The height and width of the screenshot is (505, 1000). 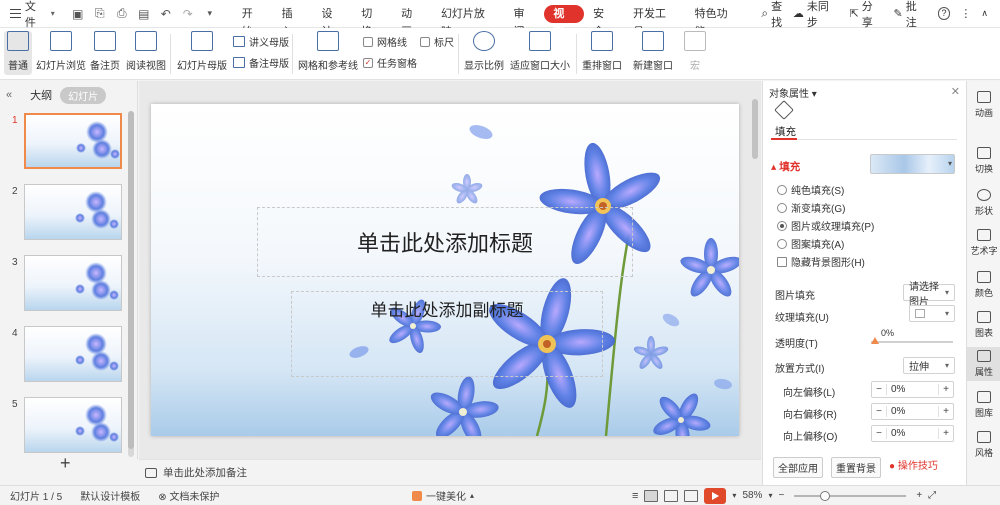 What do you see at coordinates (955, 91) in the screenshot?
I see `close-icon: ✕` at bounding box center [955, 91].